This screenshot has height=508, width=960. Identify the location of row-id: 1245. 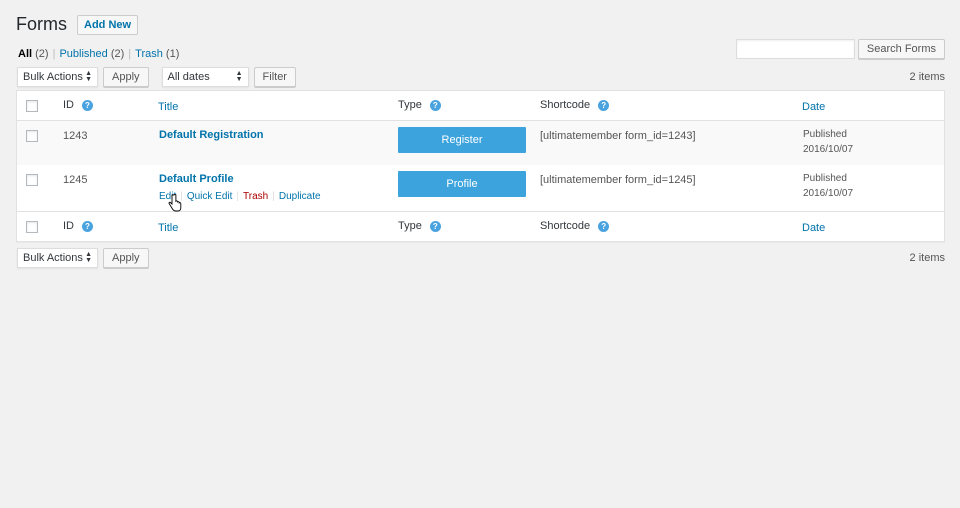
(75, 180).